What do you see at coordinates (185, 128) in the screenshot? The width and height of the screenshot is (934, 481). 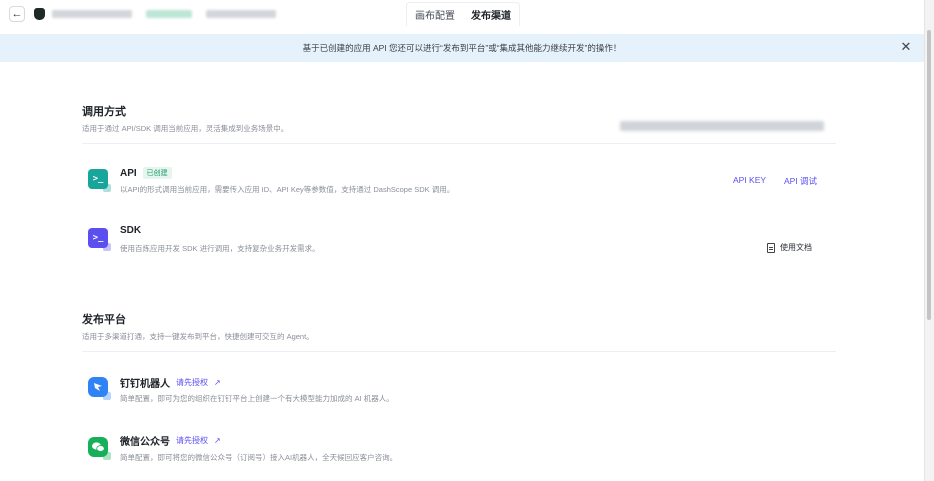 I see `section-desc-invoke: 适用于通过 API/SDK 调用当前应用，灵活集成到业务场景中。` at bounding box center [185, 128].